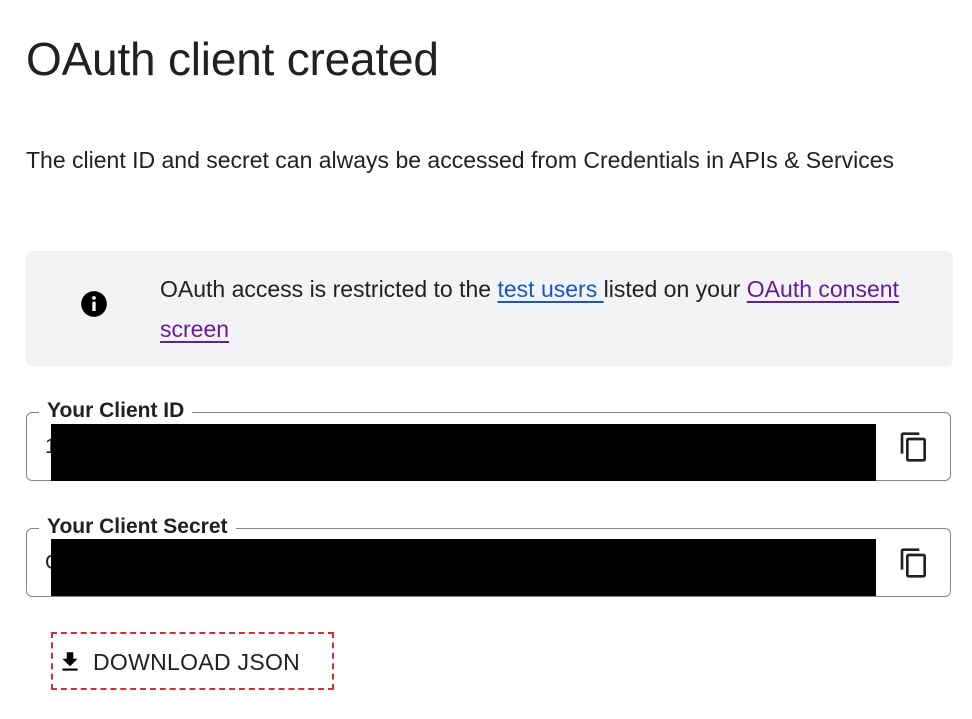 This screenshot has height=719, width=972. I want to click on download-json-button: DOWNLOAD JSON, so click(192, 661).